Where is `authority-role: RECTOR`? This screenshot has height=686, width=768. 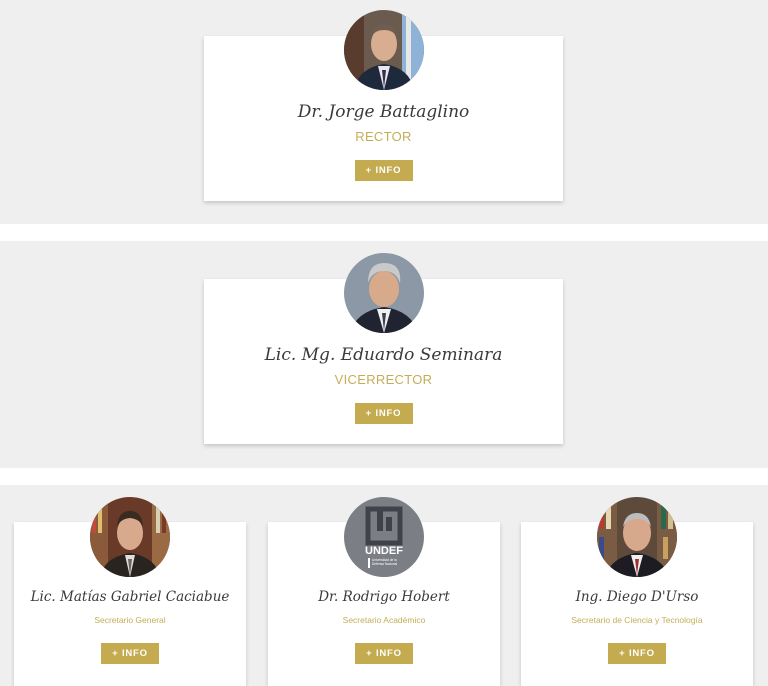
authority-role: RECTOR is located at coordinates (383, 136).